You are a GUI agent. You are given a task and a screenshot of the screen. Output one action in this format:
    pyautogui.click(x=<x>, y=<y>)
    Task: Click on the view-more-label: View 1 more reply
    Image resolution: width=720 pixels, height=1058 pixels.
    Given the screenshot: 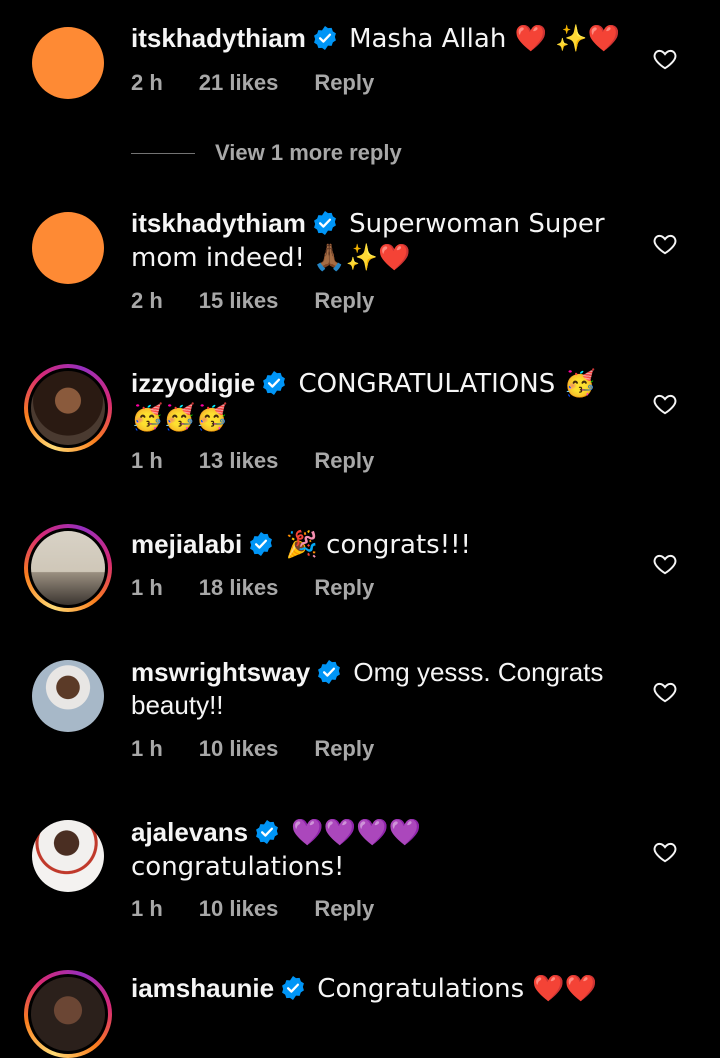 What is the action you would take?
    pyautogui.click(x=308, y=153)
    